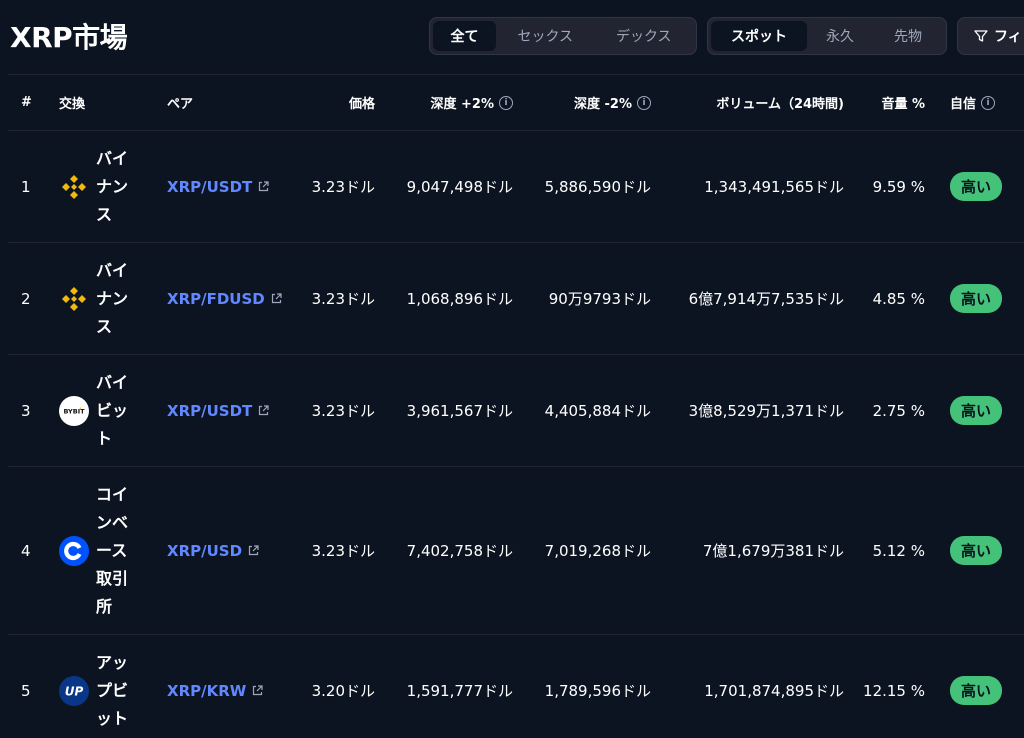  What do you see at coordinates (215, 691) in the screenshot?
I see `pair-link: XRP/KRW` at bounding box center [215, 691].